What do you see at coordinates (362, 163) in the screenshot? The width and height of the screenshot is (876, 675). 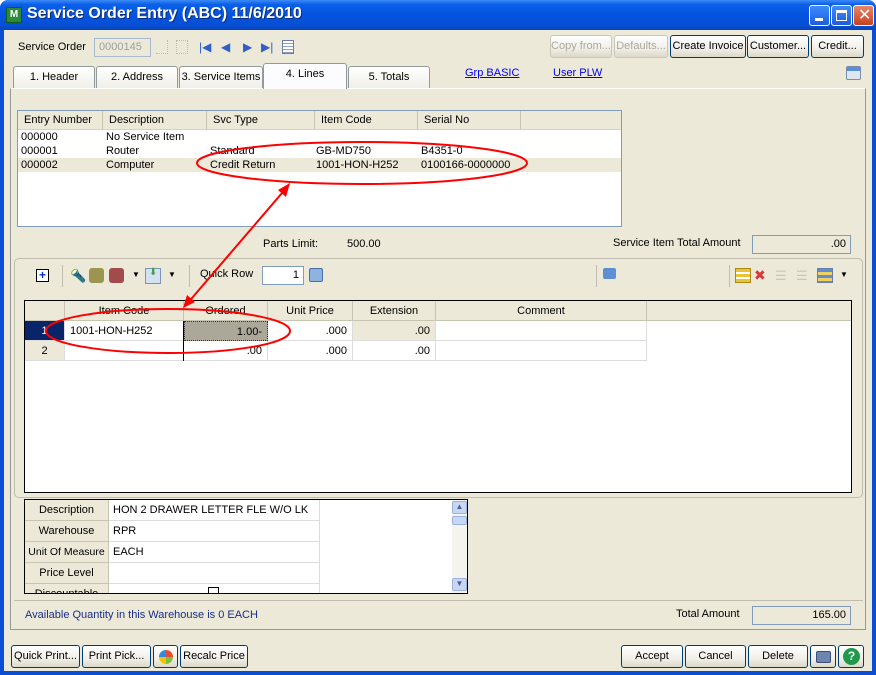 I see `annotation-ellipse-service-item` at bounding box center [362, 163].